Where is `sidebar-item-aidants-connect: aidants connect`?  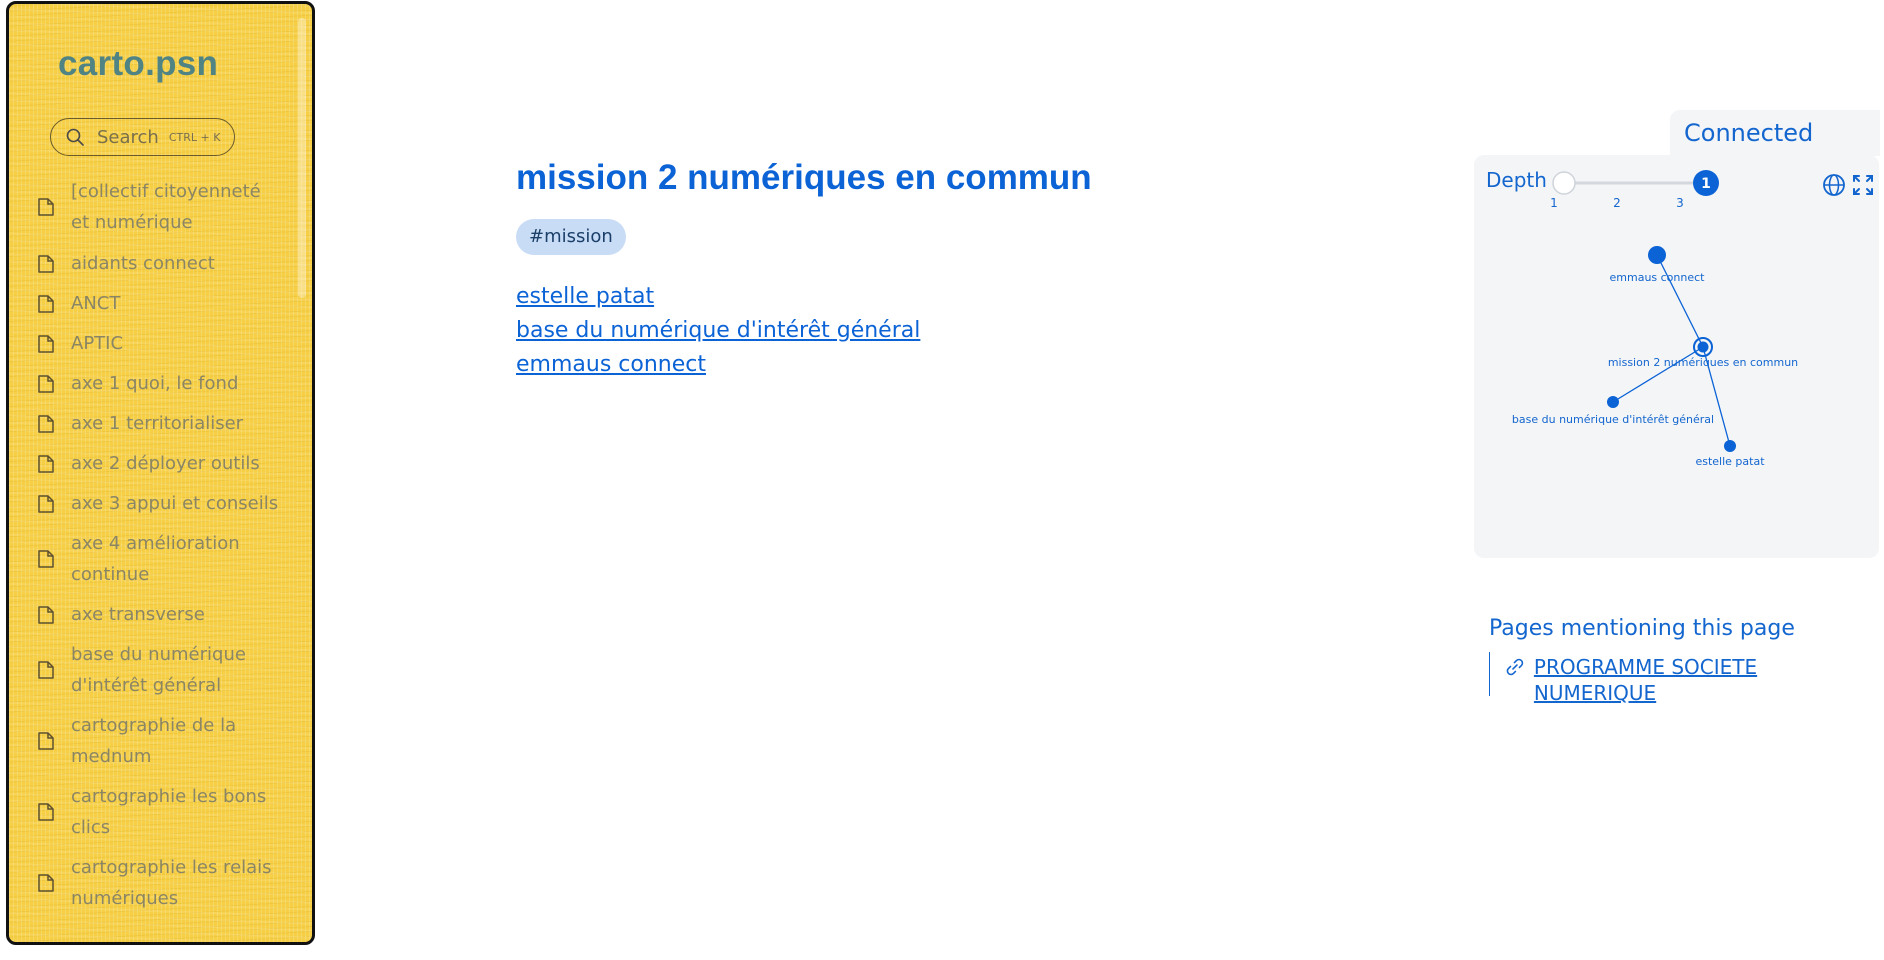
sidebar-item-aidants-connect: aidants connect is located at coordinates (168, 263).